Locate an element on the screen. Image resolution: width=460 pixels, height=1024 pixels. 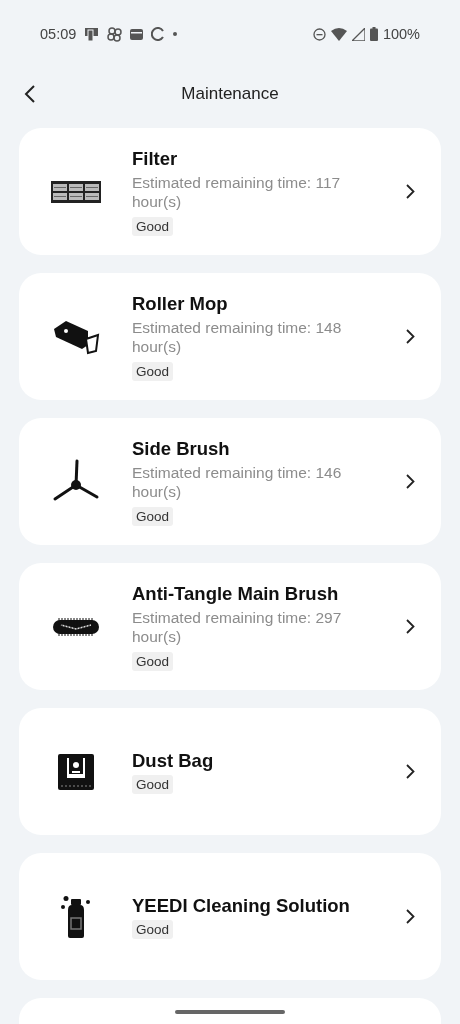
main-brush-icon is located at coordinates (75, 626).